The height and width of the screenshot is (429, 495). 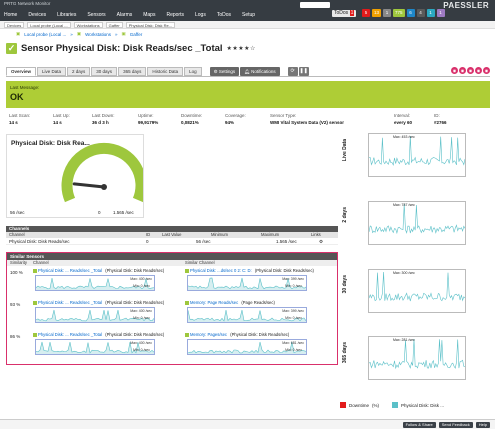 What do you see at coordinates (52, 71) in the screenshot?
I see `tab-live-data: Live Data` at bounding box center [52, 71].